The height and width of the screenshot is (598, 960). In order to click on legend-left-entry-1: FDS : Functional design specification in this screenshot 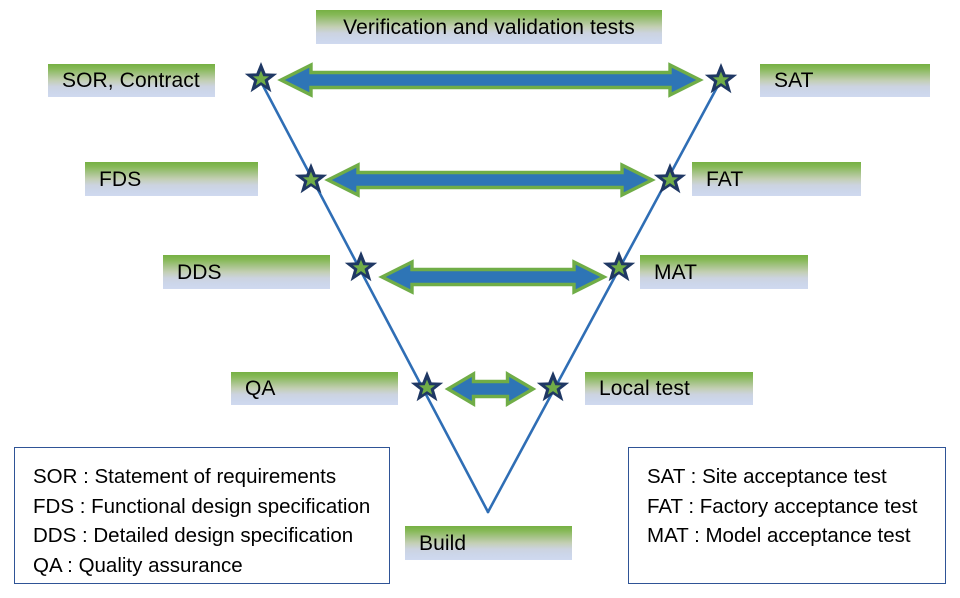, I will do `click(202, 506)`.